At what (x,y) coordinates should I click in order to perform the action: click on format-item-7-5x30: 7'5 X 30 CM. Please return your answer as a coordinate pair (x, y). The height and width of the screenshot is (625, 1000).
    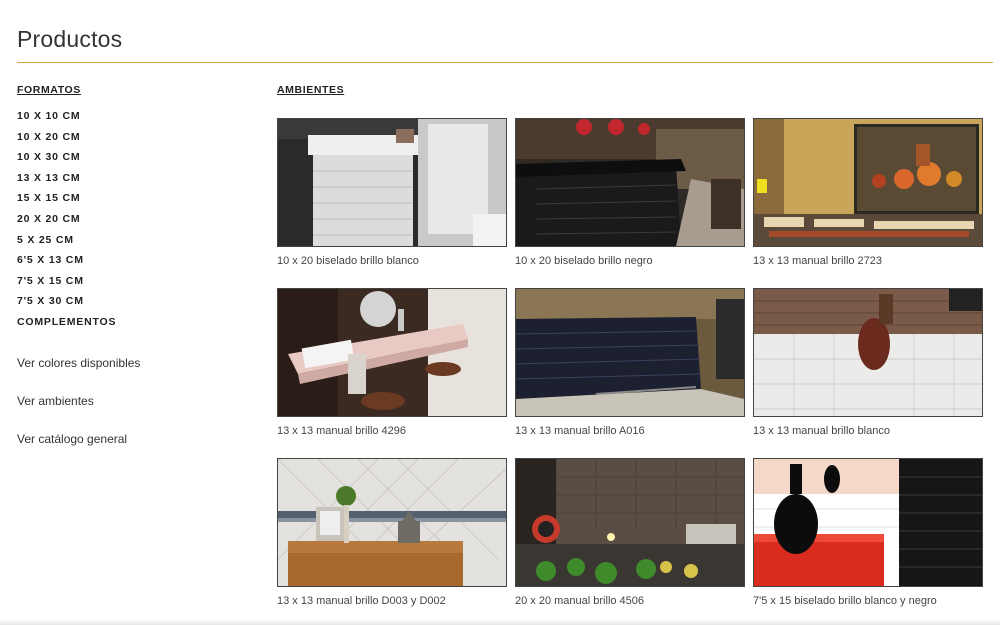
    Looking at the image, I should click on (137, 305).